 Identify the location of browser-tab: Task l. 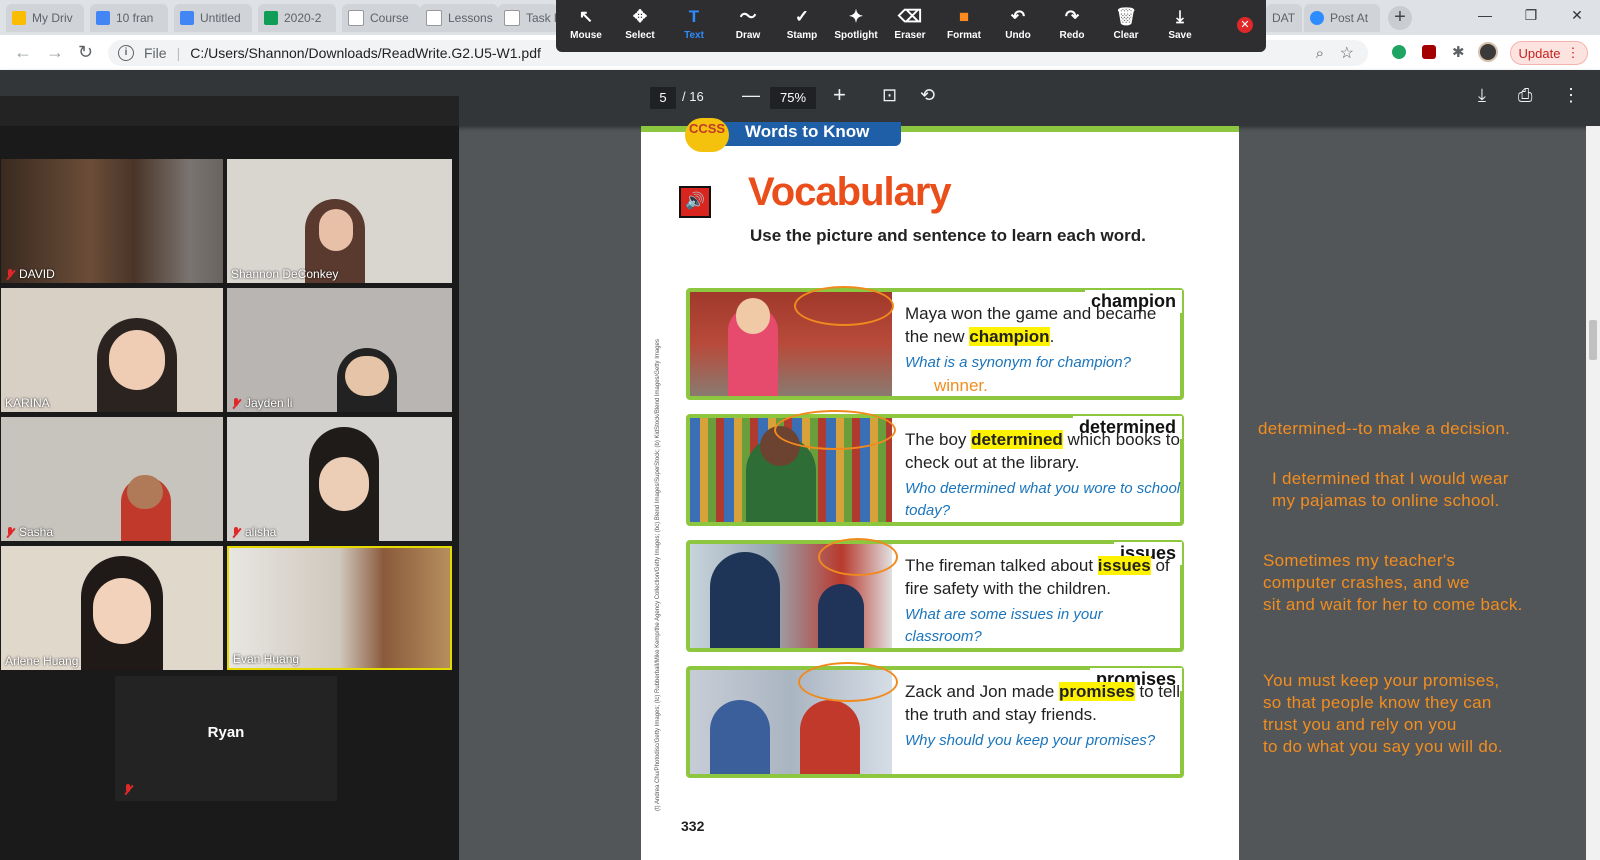
(528, 18).